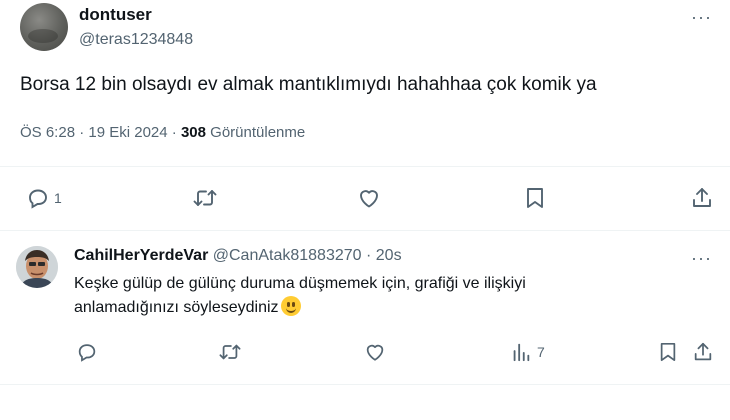 The height and width of the screenshot is (420, 730). I want to click on views-label: Görüntülenme, so click(258, 132).